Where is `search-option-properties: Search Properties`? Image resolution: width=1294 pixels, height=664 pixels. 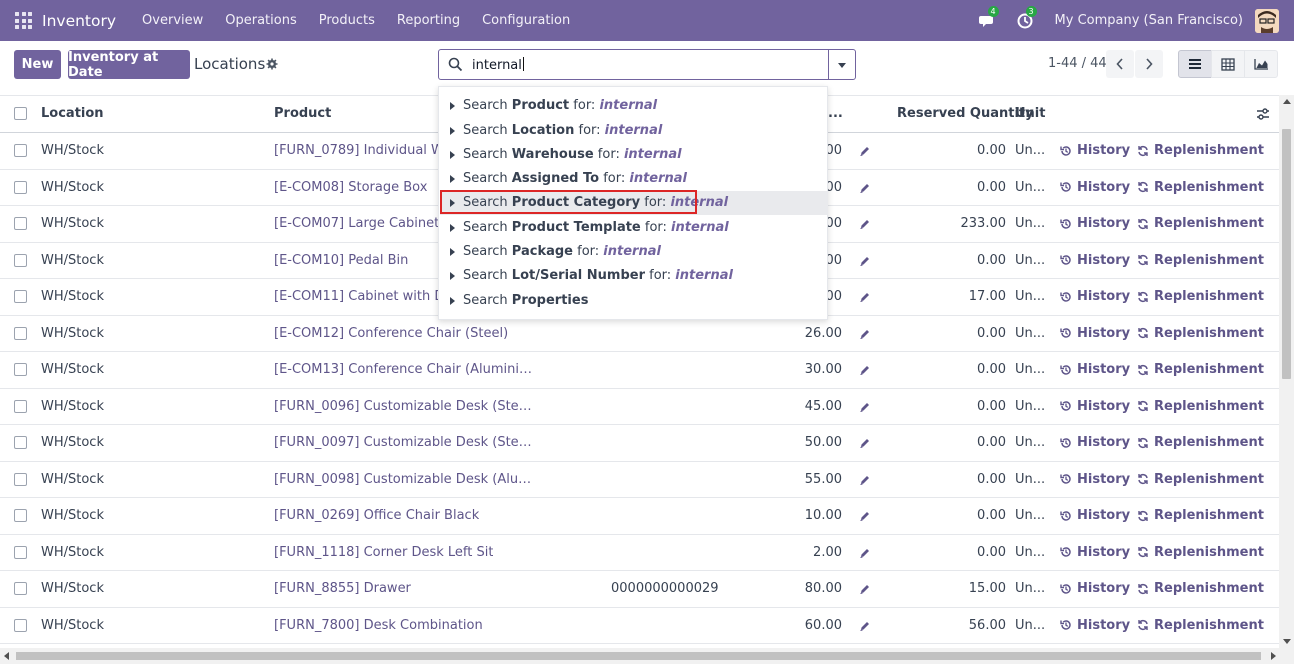 search-option-properties: Search Properties is located at coordinates (634, 301).